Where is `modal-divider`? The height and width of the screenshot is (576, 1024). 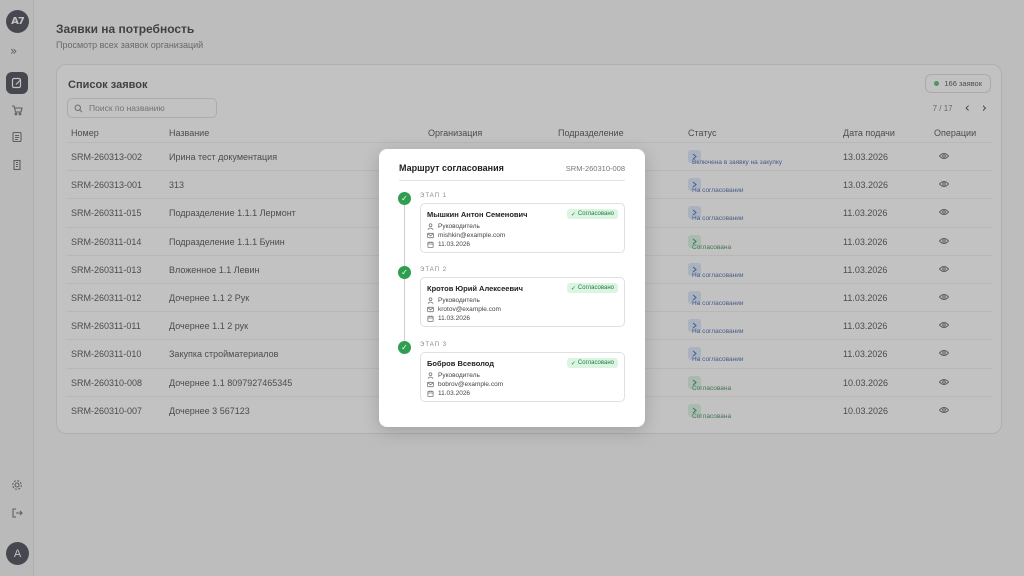
modal-divider is located at coordinates (512, 180).